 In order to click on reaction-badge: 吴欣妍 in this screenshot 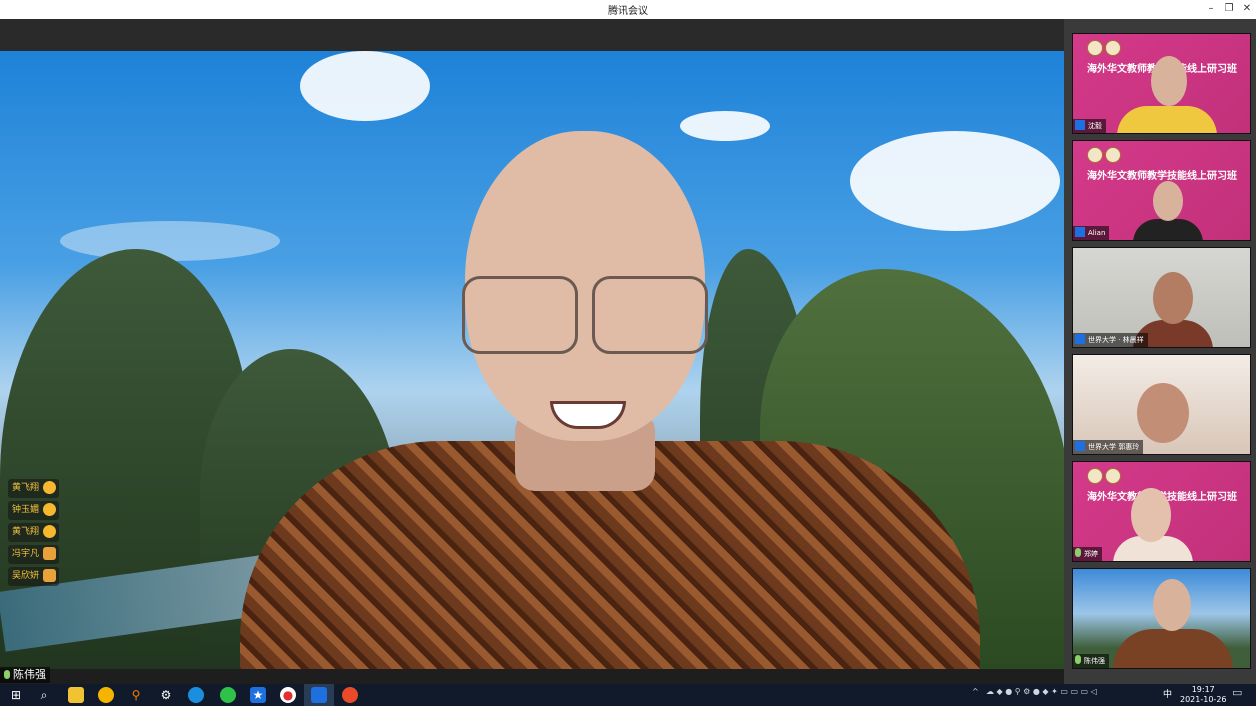, I will do `click(34, 576)`.